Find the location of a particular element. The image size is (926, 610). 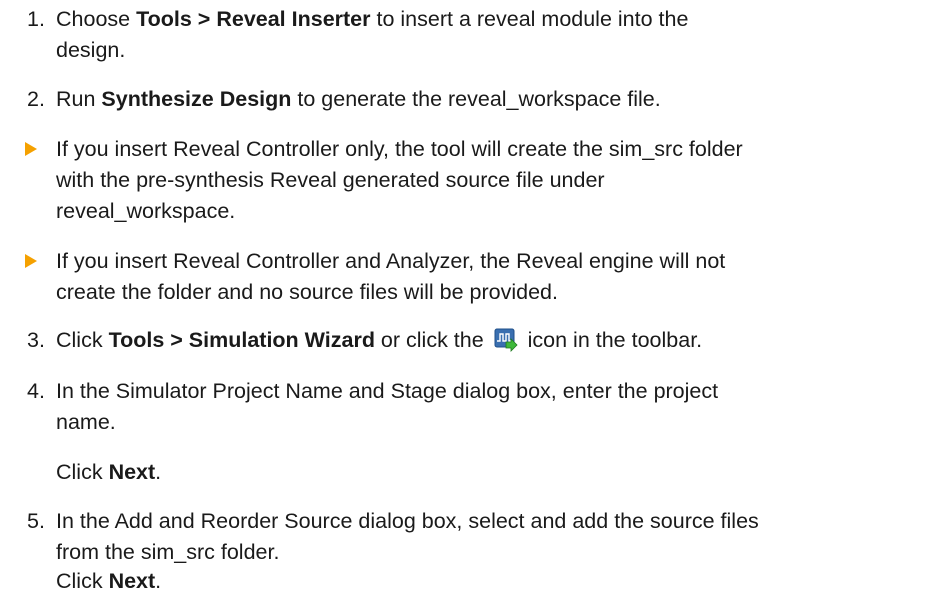

step-number: 5. is located at coordinates (36, 521).